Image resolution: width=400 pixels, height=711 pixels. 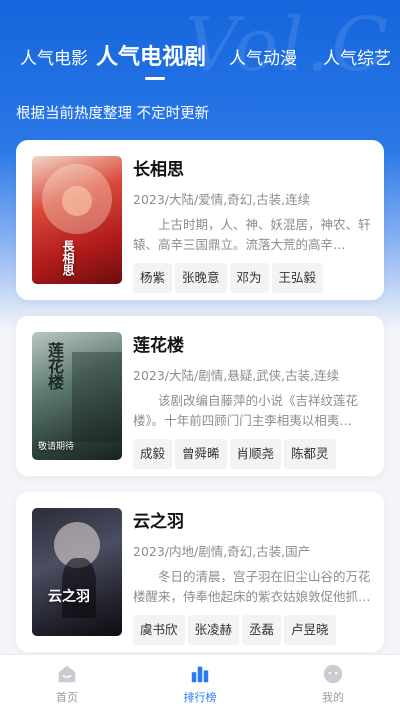 I want to click on tab-variety: 人气综艺, so click(x=357, y=56).